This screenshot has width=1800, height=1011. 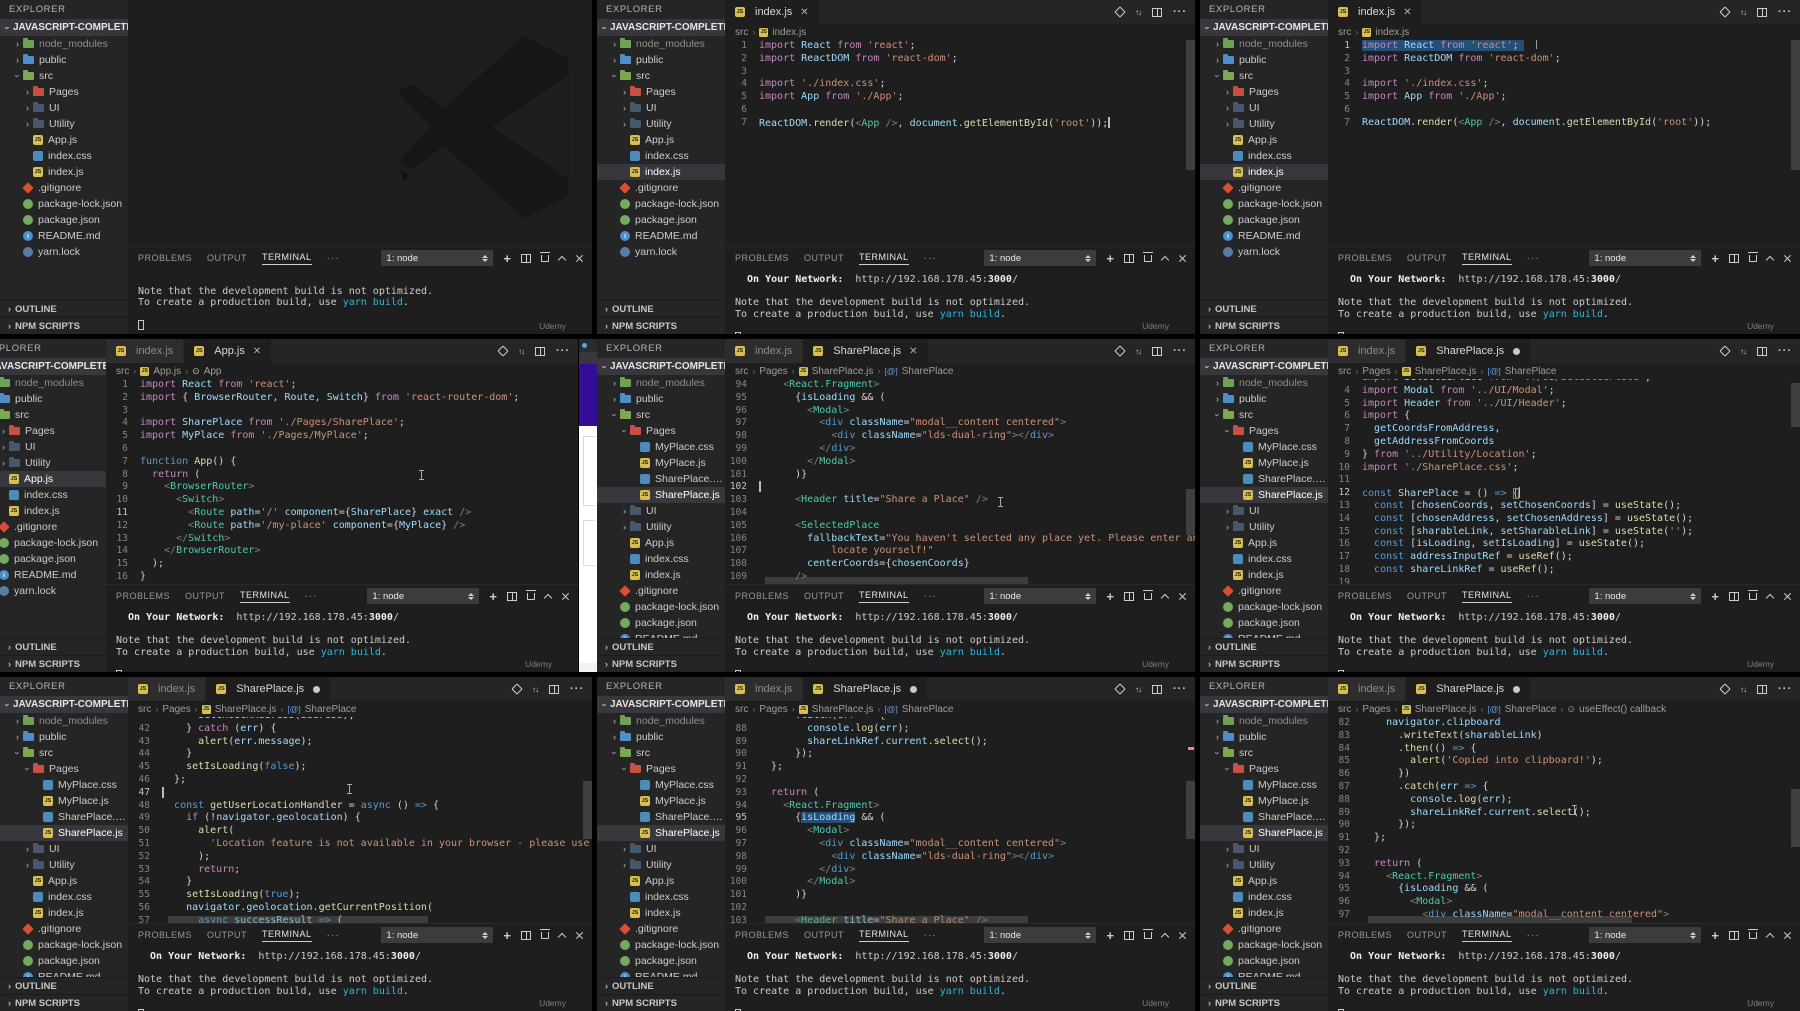 I want to click on close-icon: ✕, so click(x=913, y=351).